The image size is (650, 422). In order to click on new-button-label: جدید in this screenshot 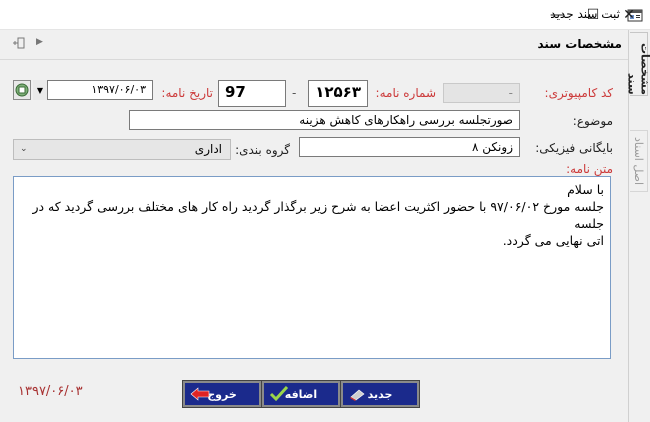, I will do `click(380, 394)`.